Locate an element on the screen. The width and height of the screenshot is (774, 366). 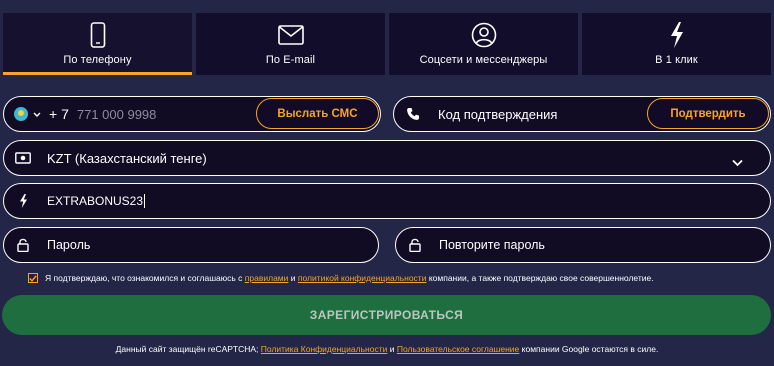
google-privacy-link: Политика Конфиденциальности is located at coordinates (324, 349).